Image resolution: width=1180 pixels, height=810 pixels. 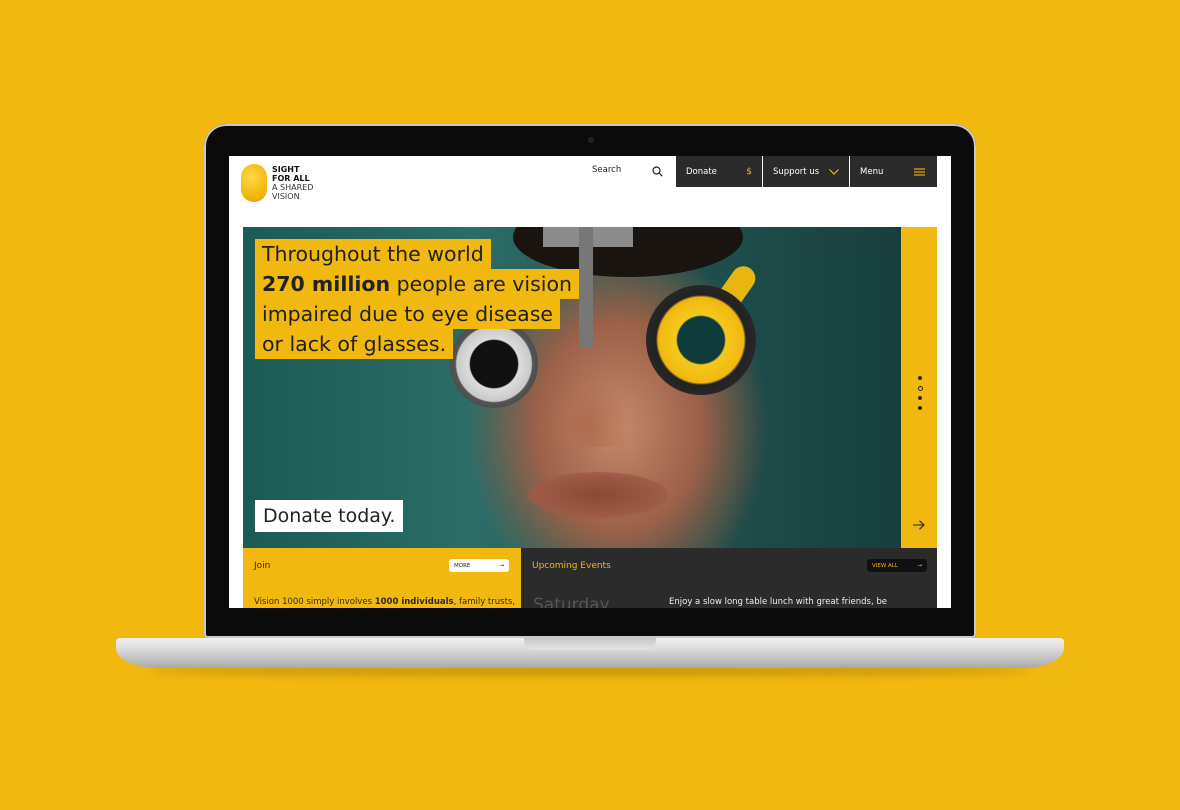 I want to click on logo-text: SIGHT FOR ALL A SHARED VISION, so click(x=293, y=183).